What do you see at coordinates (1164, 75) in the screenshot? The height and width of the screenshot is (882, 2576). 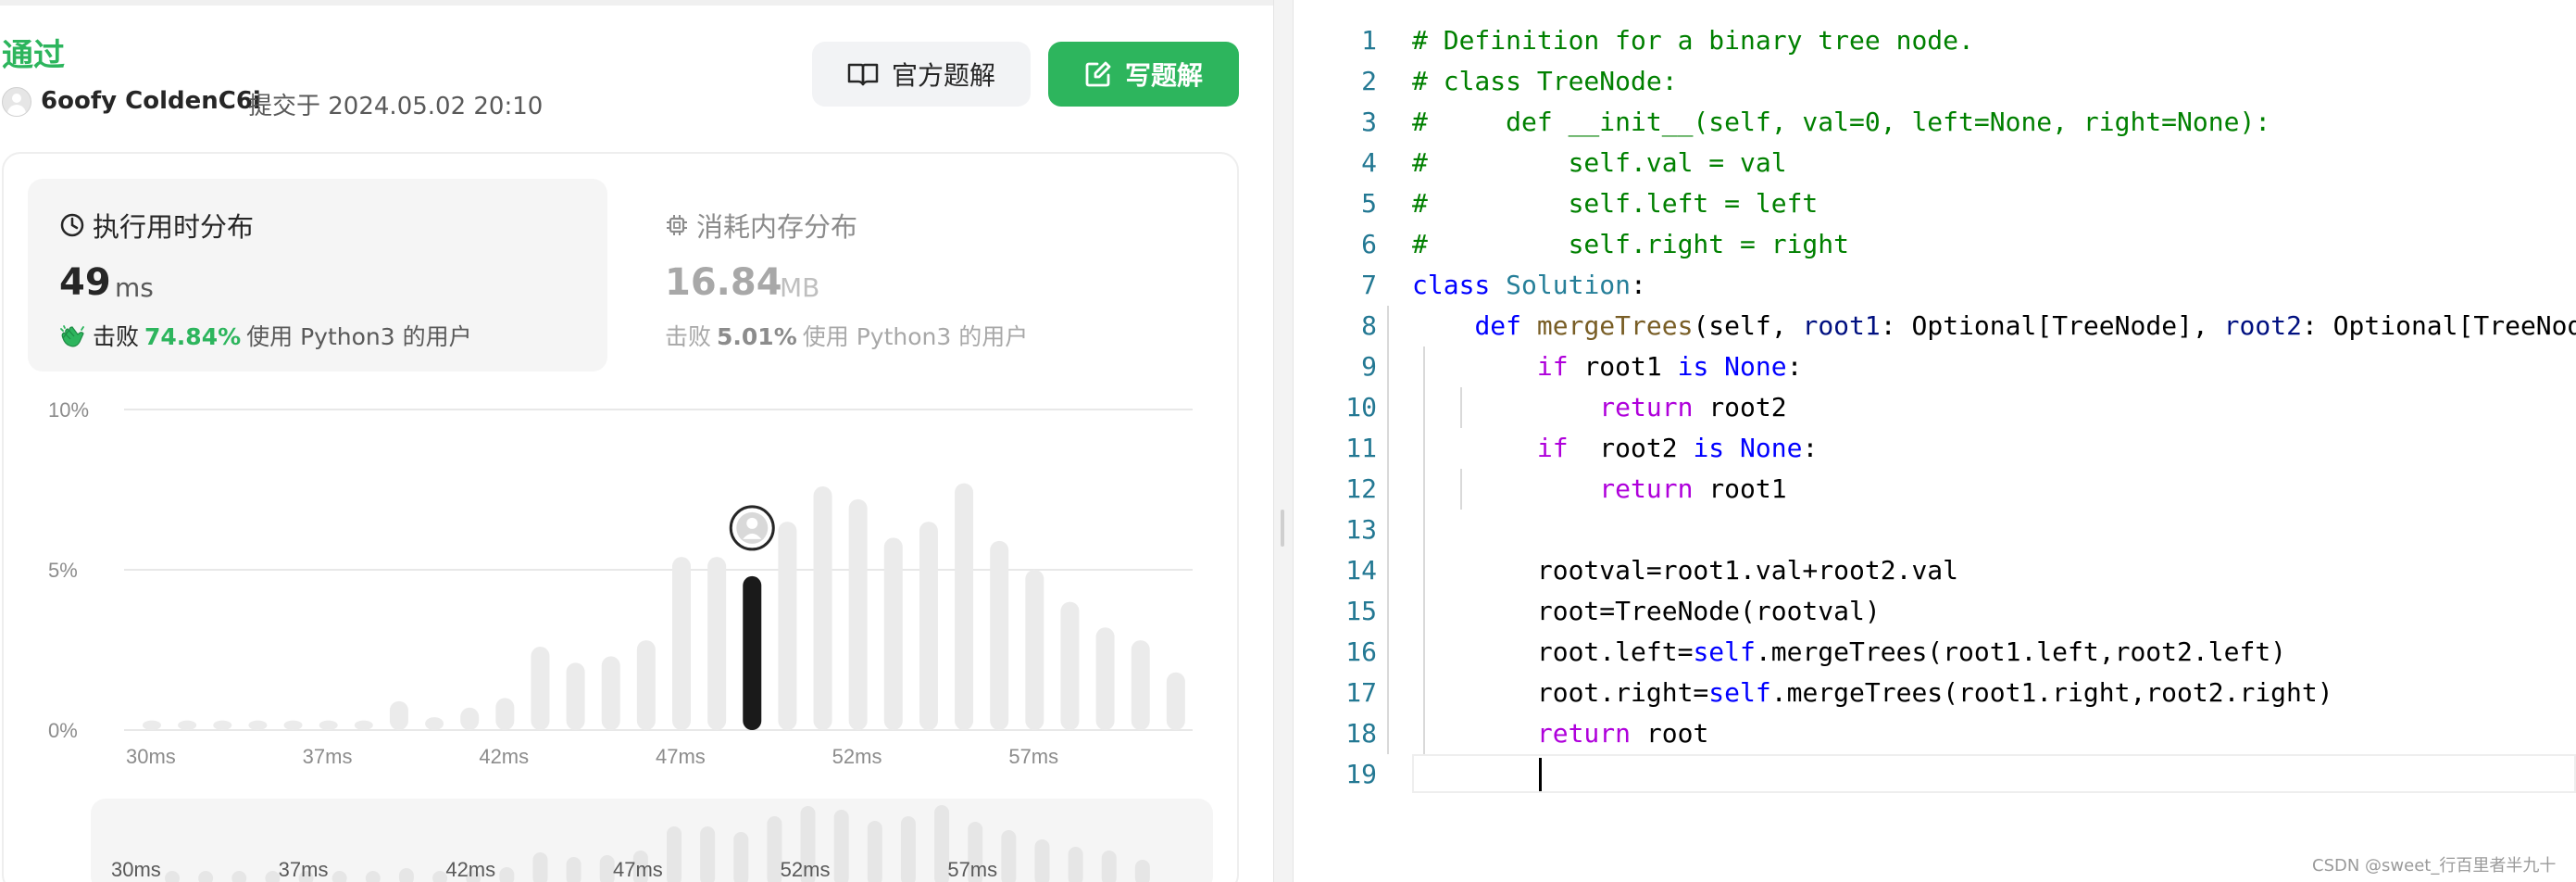 I see `write-solution-label: 写题解` at bounding box center [1164, 75].